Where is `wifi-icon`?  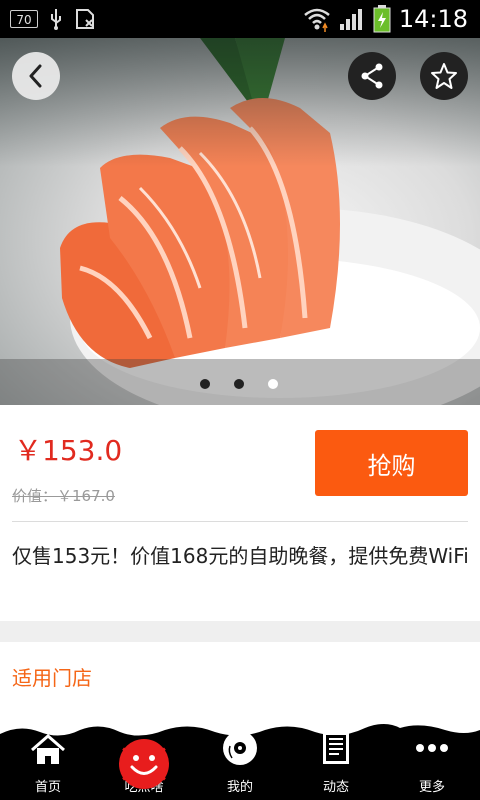
wifi-icon is located at coordinates (317, 20).